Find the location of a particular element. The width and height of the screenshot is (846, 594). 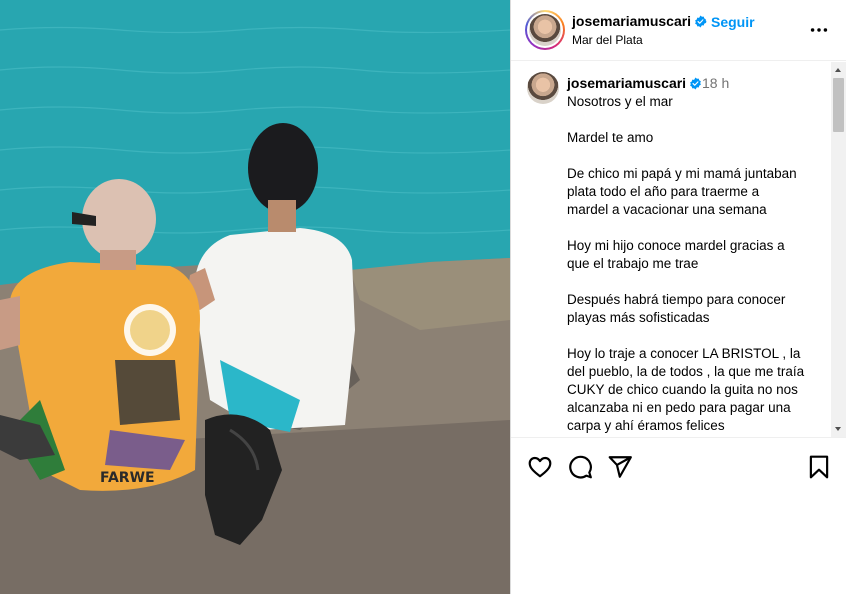

author-username: josemariamuscari is located at coordinates (639, 21).